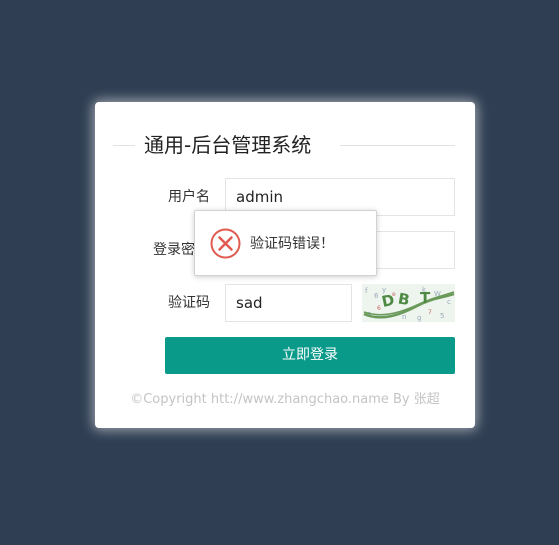  What do you see at coordinates (397, 145) in the screenshot?
I see `title-divider-right` at bounding box center [397, 145].